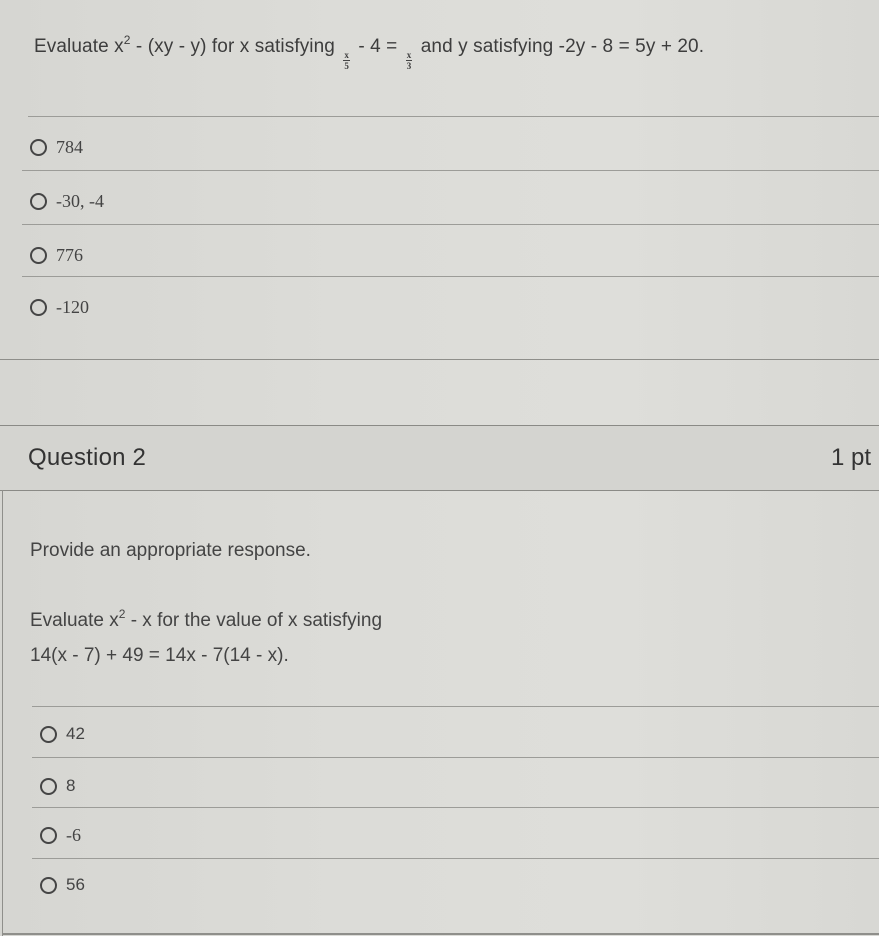 Image resolution: width=879 pixels, height=936 pixels. I want to click on q1-option-2: -30, -4, so click(67, 201).